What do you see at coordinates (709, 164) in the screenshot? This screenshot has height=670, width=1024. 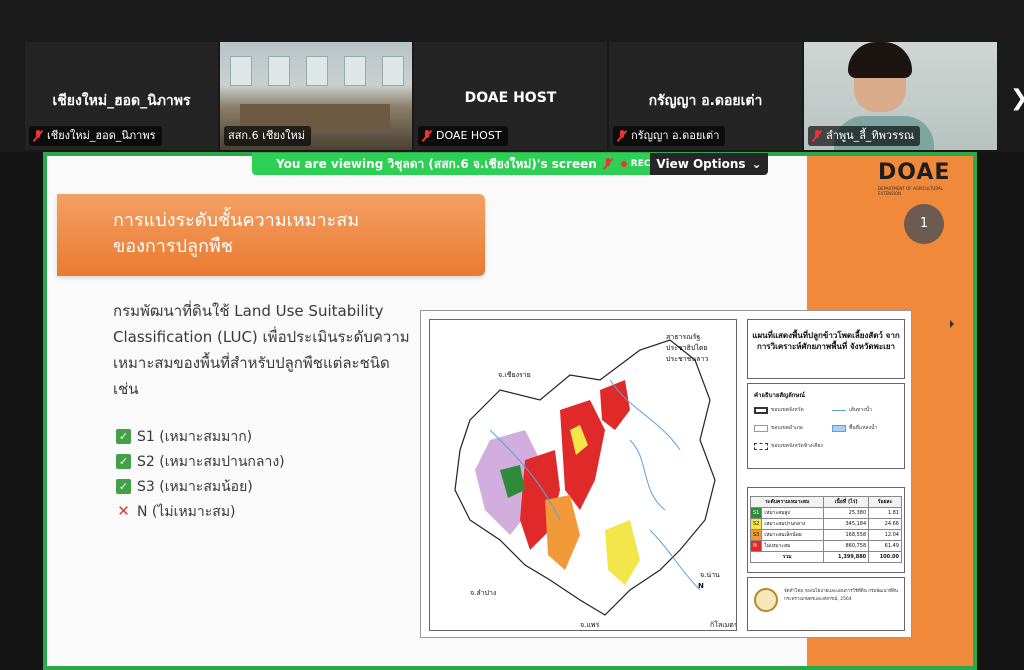 I see `view-options-button: View Options ⌄` at bounding box center [709, 164].